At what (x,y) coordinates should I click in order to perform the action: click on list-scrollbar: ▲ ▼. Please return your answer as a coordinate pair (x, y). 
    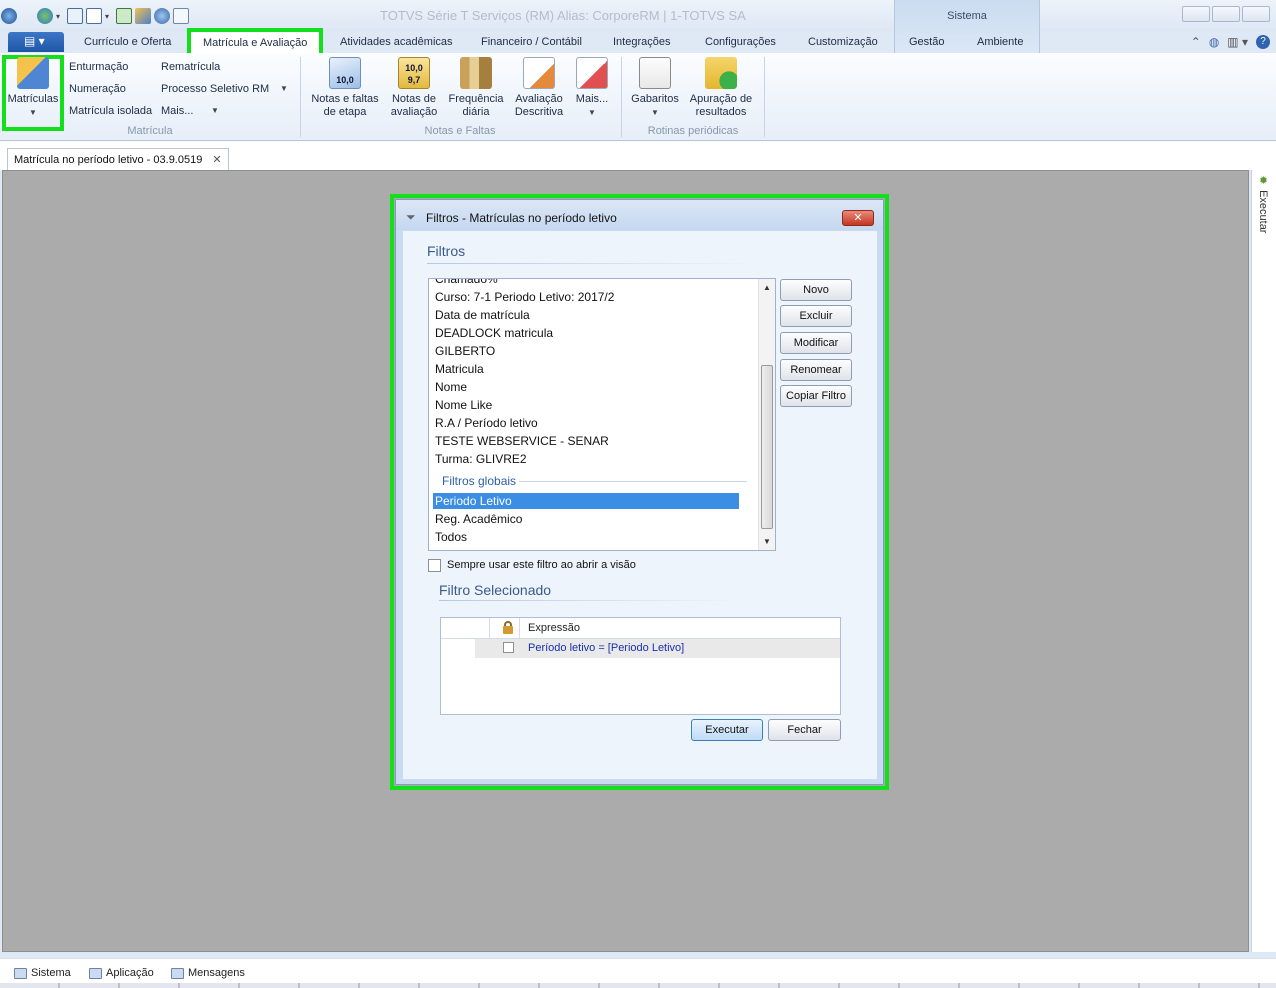
    Looking at the image, I should click on (766, 414).